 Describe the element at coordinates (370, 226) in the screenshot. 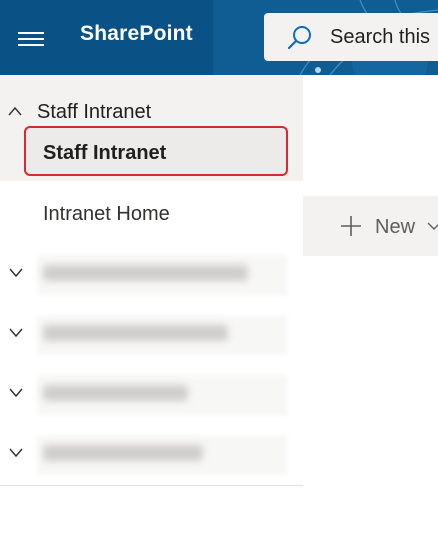

I see `command-bar: New` at that location.